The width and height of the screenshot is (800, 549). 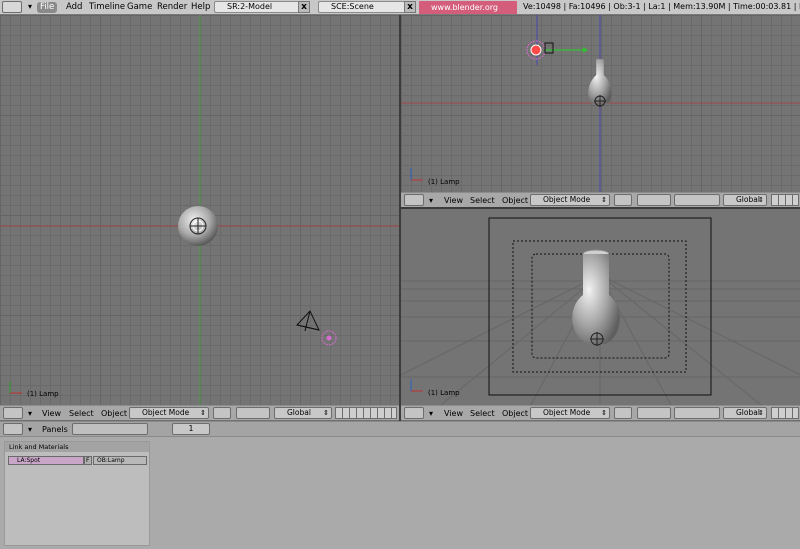 I want to click on context-tab-icons, so click(x=110, y=429).